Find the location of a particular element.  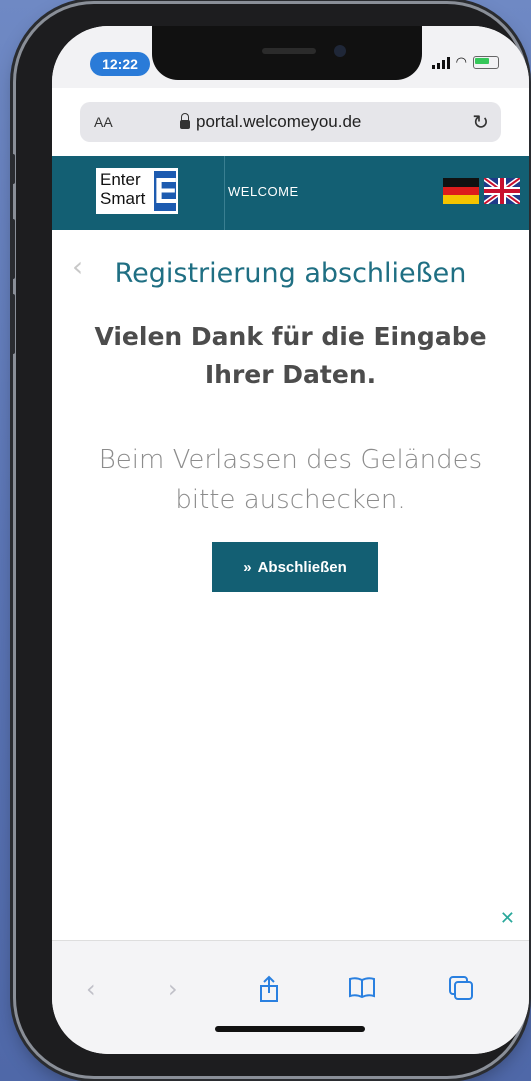

nav-welcome: WELCOME is located at coordinates (263, 191).